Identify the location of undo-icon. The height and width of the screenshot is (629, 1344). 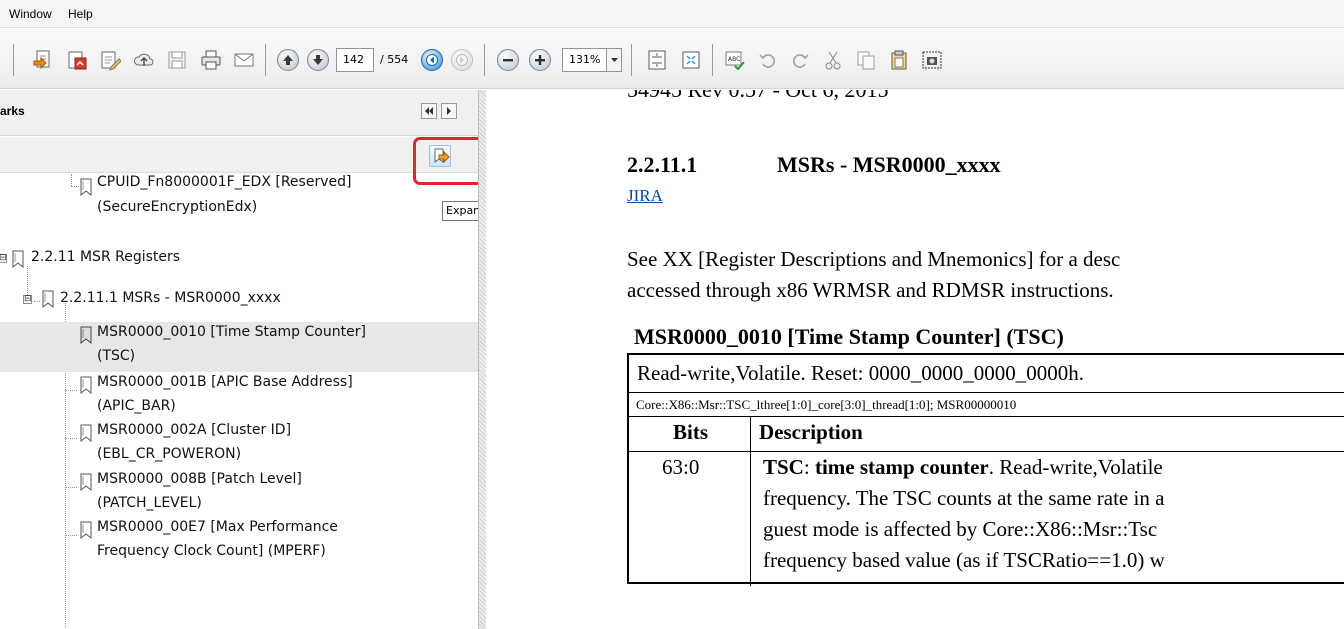
(768, 60).